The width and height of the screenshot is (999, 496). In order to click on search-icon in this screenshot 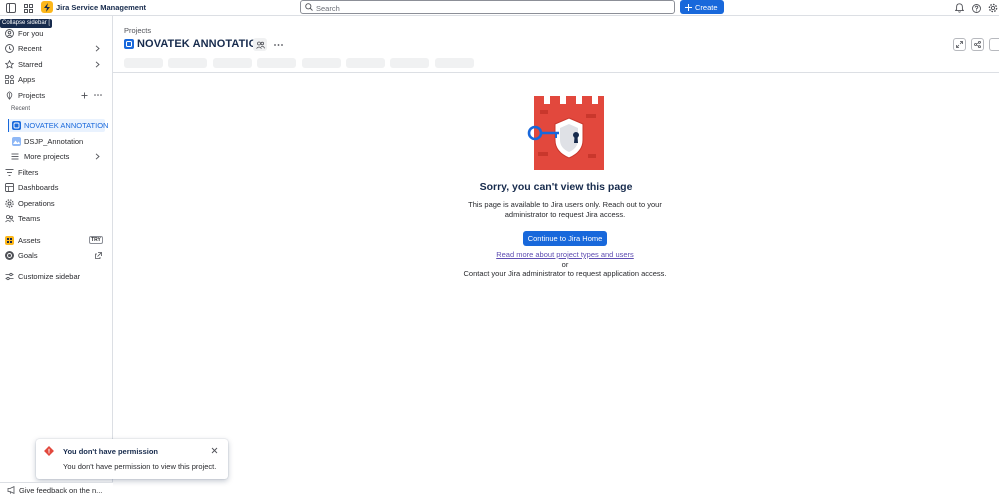, I will do `click(309, 7)`.